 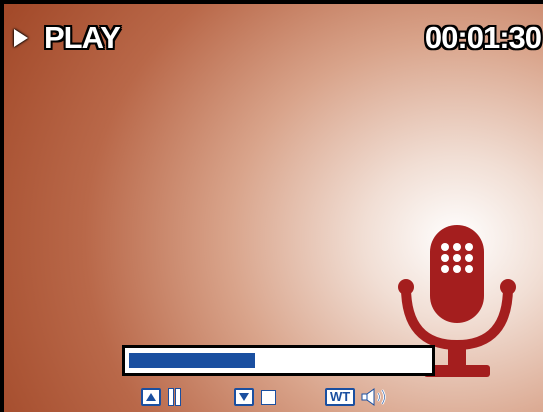 I want to click on stop-icon, so click(x=268, y=397).